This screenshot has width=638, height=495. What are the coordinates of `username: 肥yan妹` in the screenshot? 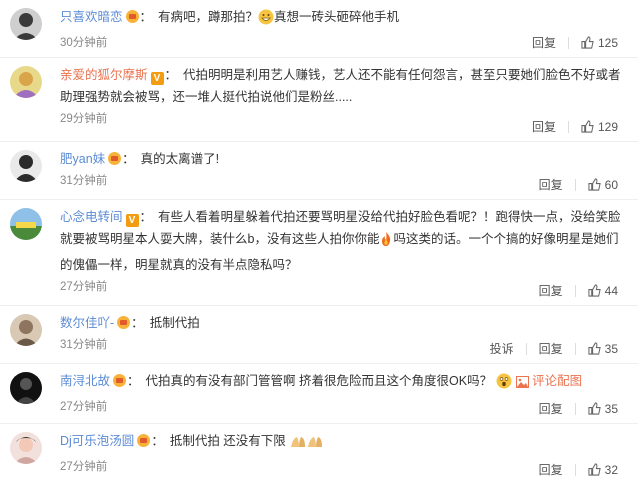 It's located at (82, 159).